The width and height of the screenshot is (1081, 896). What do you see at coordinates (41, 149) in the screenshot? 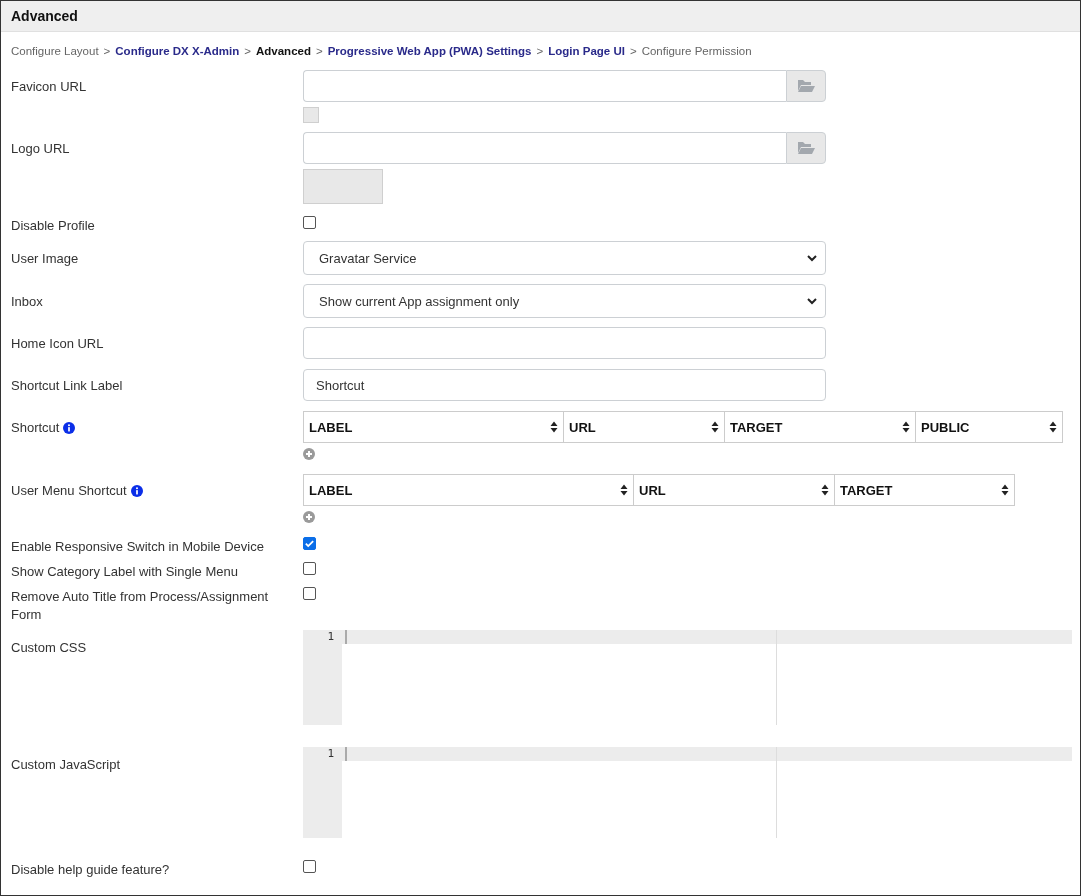
I see `field-label: Logo URL` at bounding box center [41, 149].